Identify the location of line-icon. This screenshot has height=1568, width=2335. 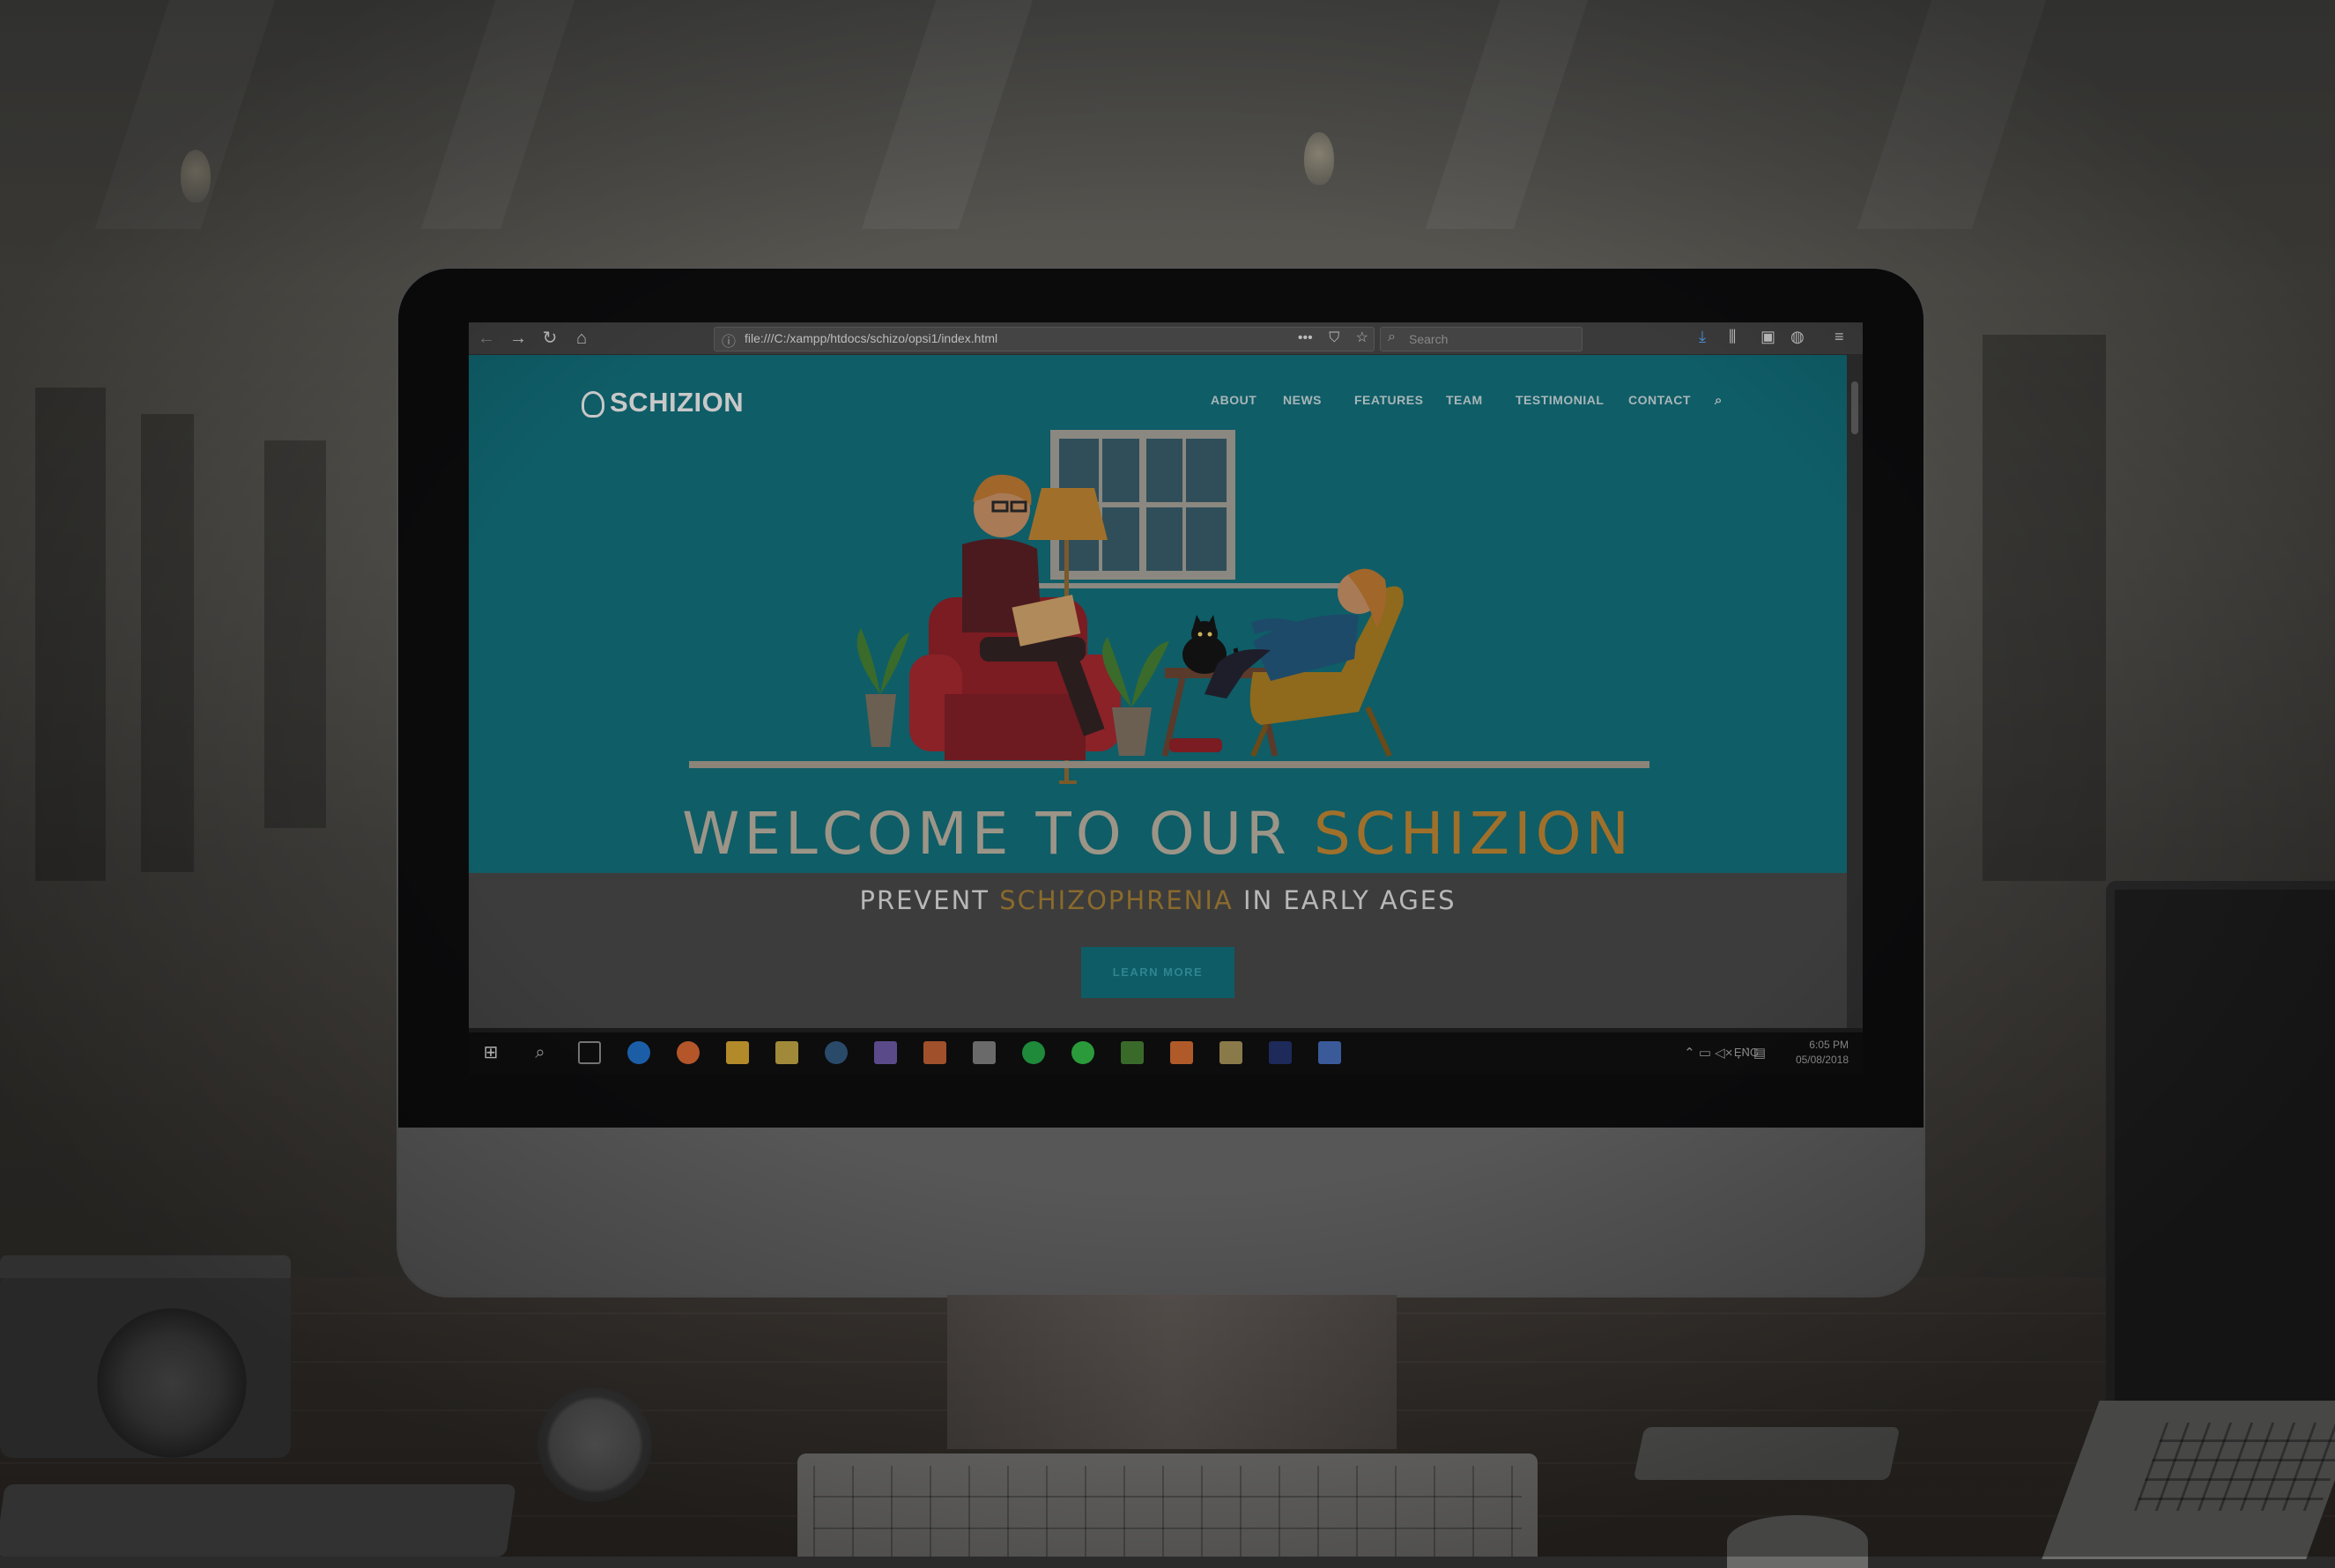
(1082, 1052).